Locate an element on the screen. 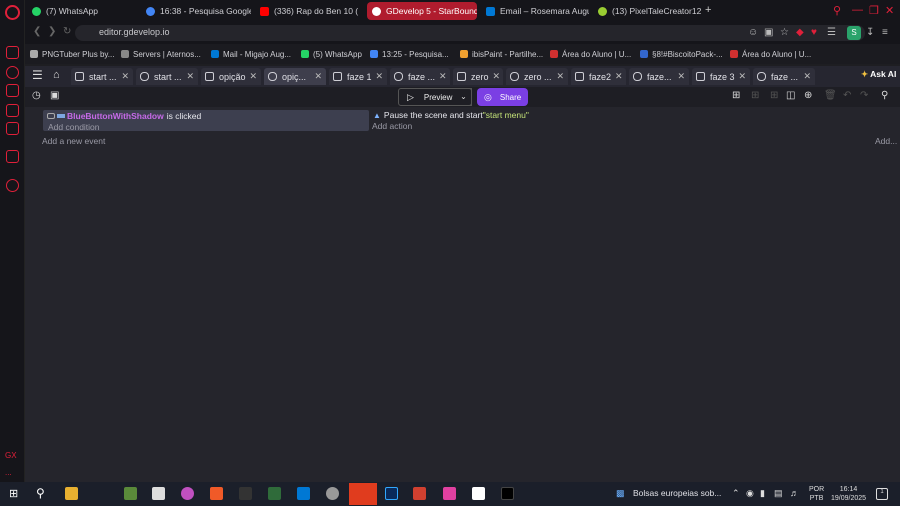 Image resolution: width=900 pixels, height=506 pixels. weather-icon: ▩ is located at coordinates (620, 493).